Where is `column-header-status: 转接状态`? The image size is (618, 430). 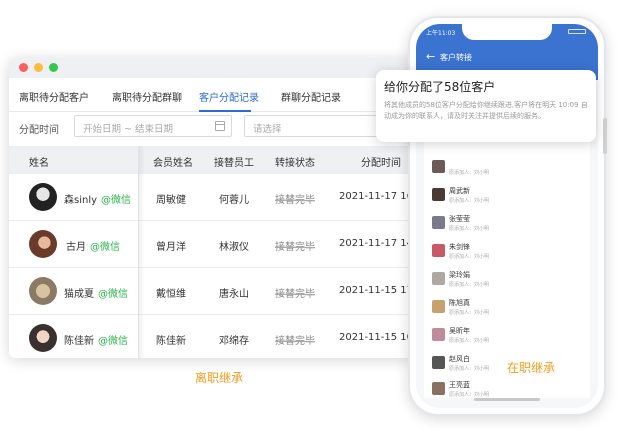 column-header-status: 转接状态 is located at coordinates (295, 163).